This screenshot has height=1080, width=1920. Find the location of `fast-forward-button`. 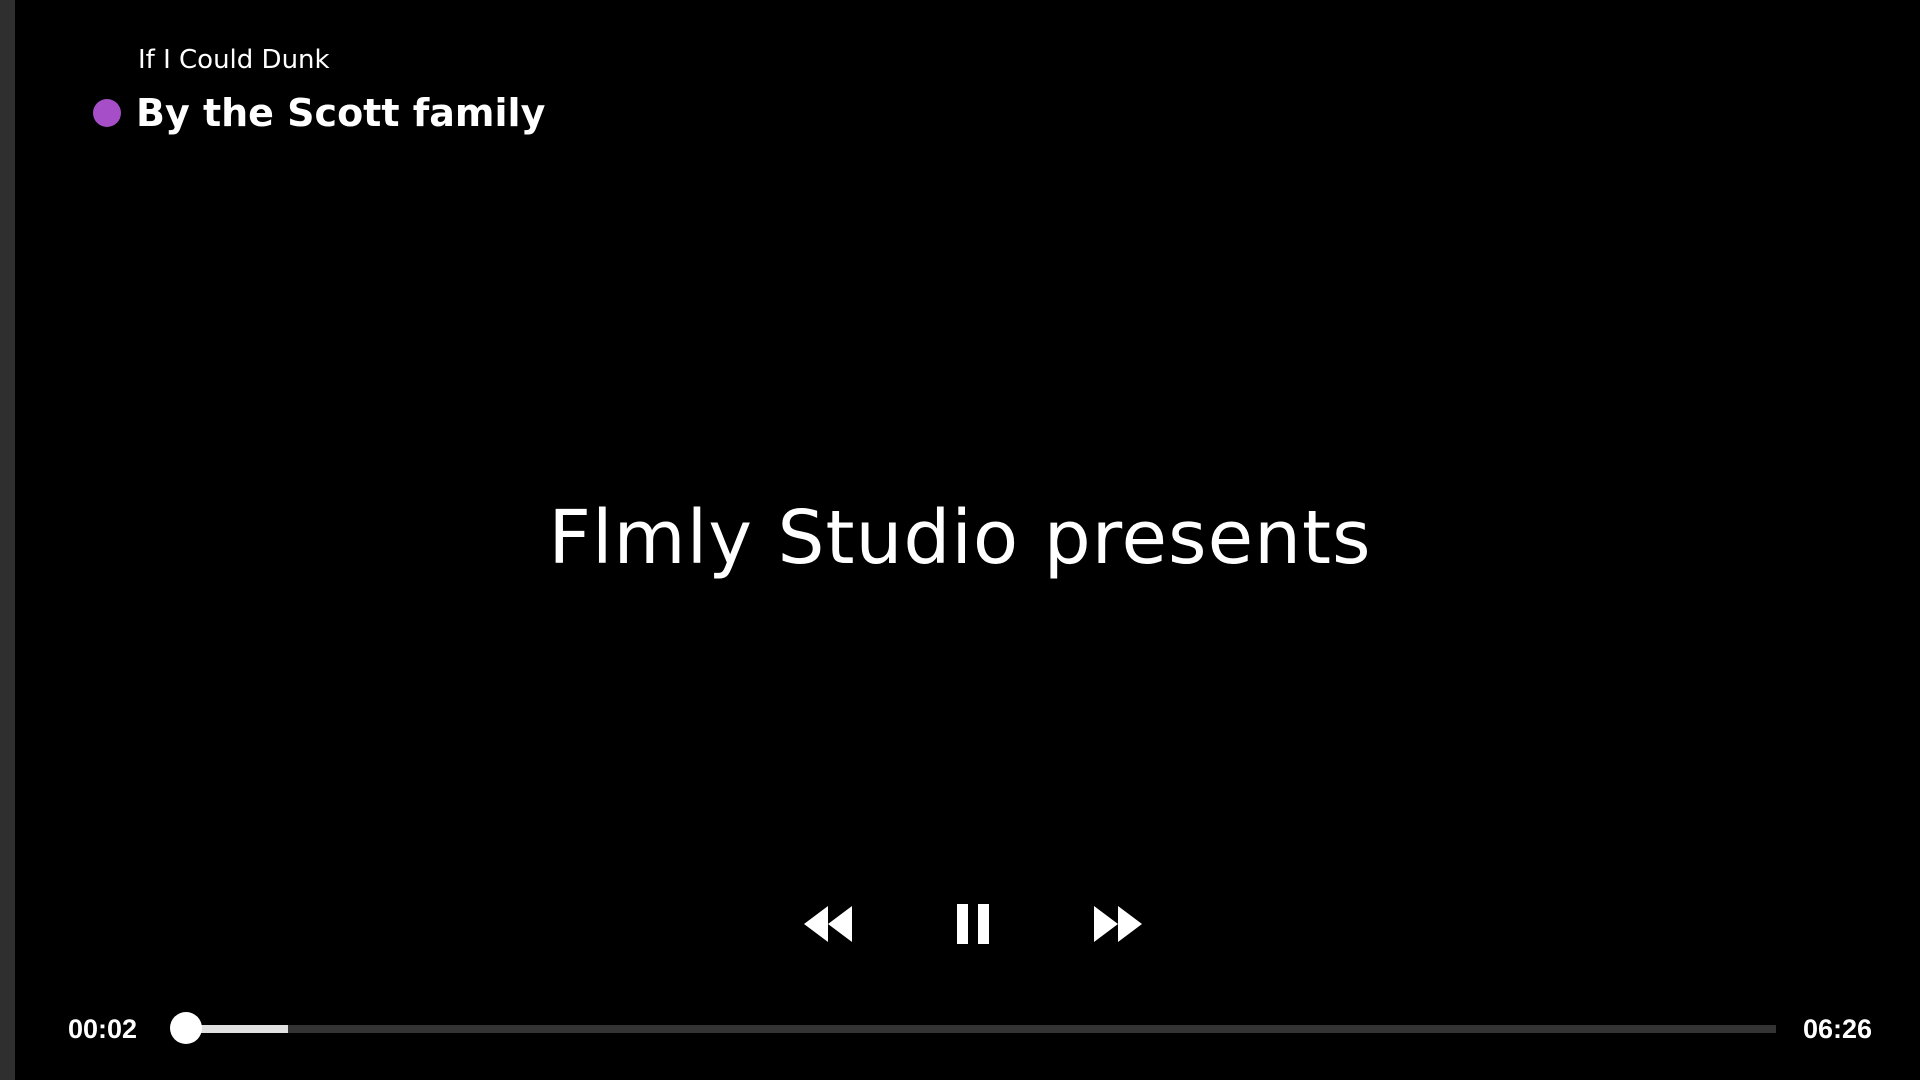

fast-forward-button is located at coordinates (1116, 924).